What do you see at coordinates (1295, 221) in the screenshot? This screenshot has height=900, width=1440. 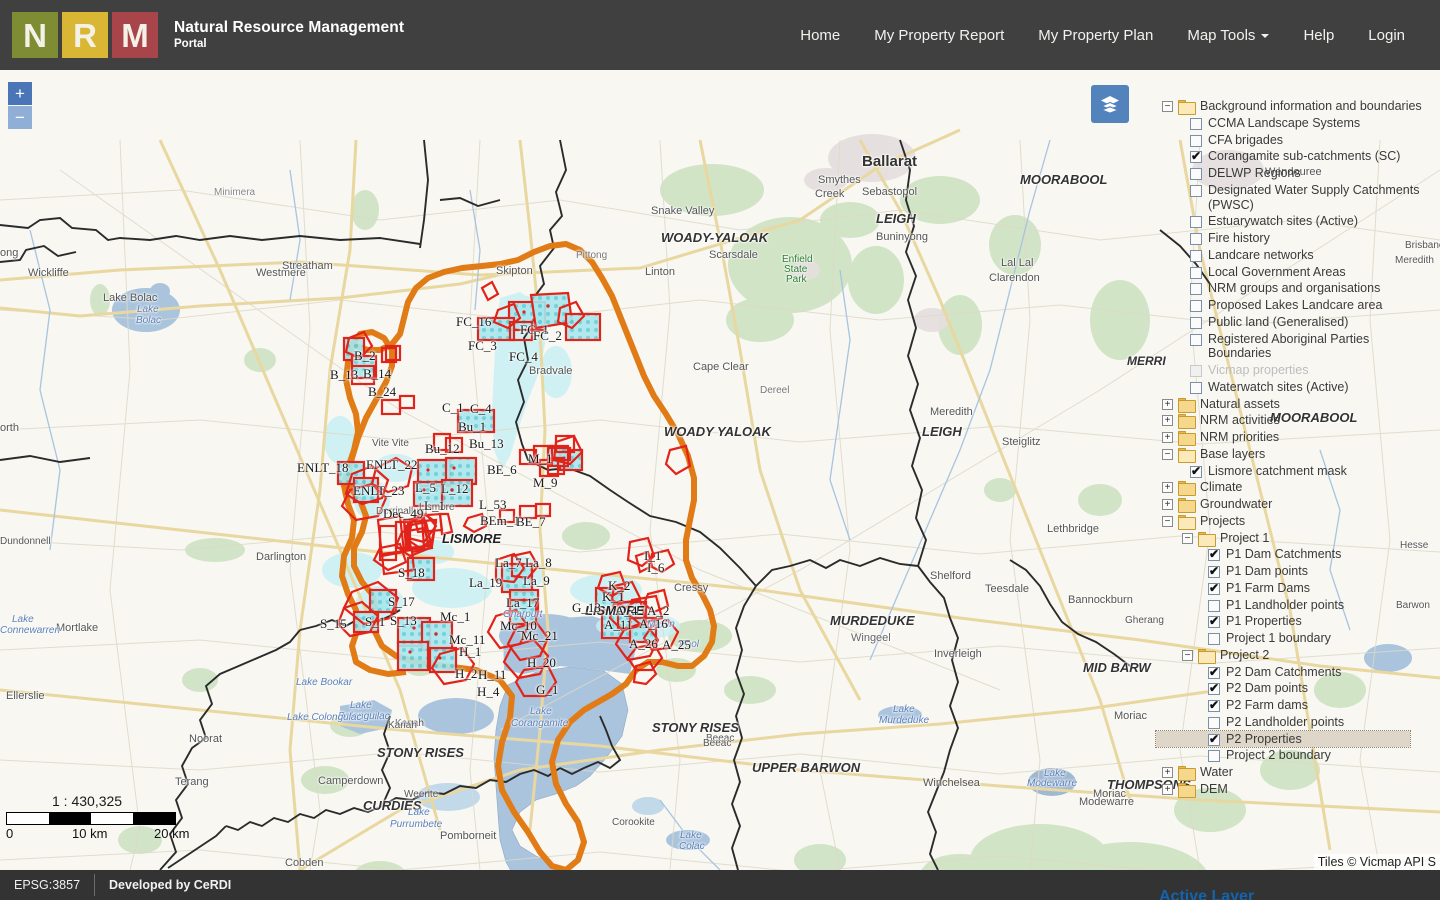 I see `layer-item-estuarywatch-sites-active: Estuarywatch sites (Active)` at bounding box center [1295, 221].